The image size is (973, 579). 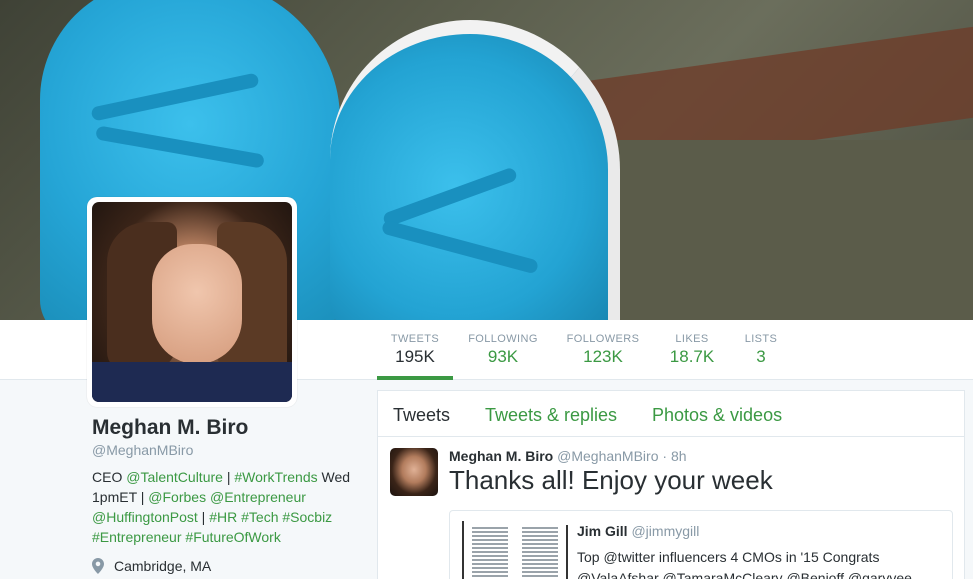 I want to click on tweet-avatar, so click(x=414, y=472).